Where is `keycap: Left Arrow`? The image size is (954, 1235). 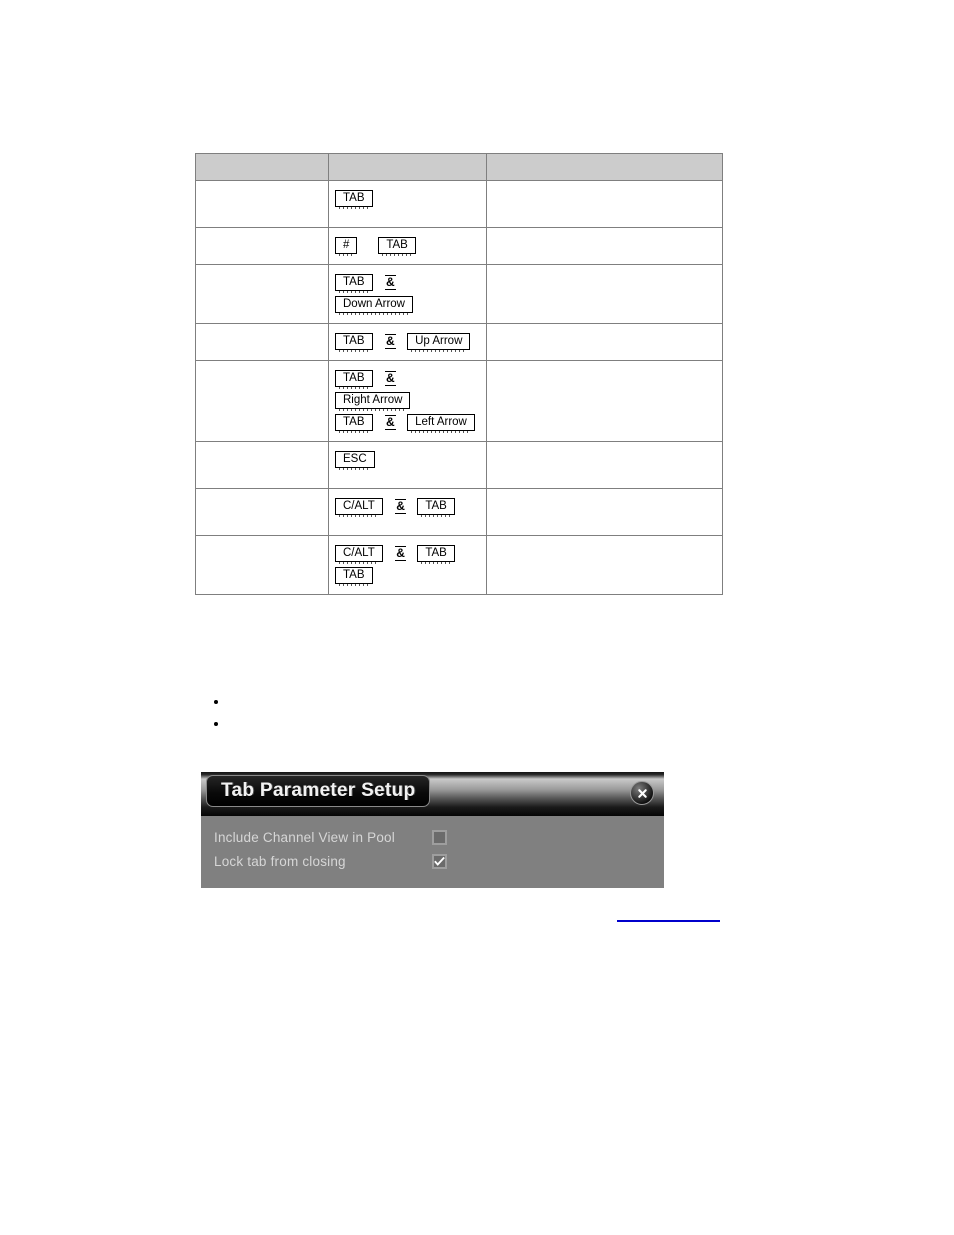 keycap: Left Arrow is located at coordinates (441, 424).